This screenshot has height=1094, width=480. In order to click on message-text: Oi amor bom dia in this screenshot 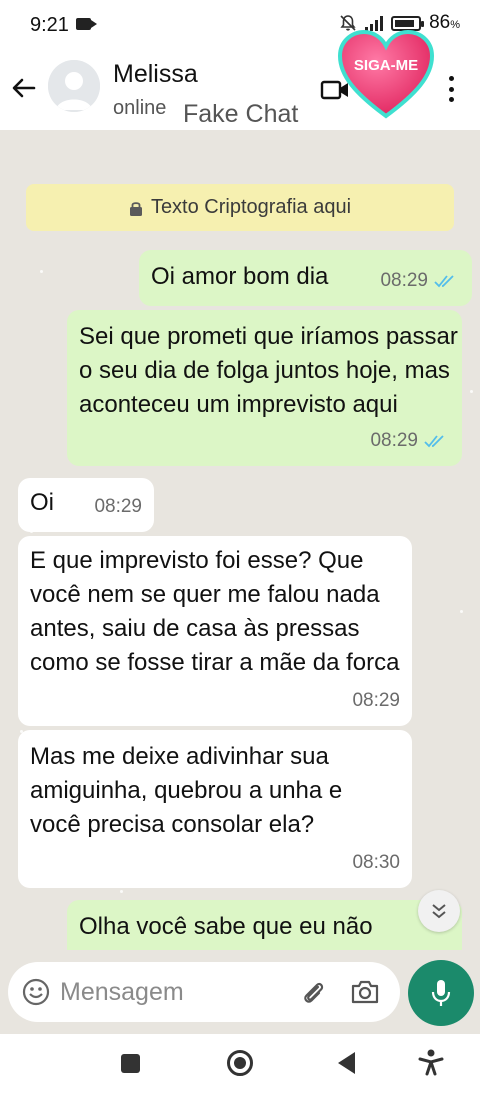, I will do `click(240, 276)`.